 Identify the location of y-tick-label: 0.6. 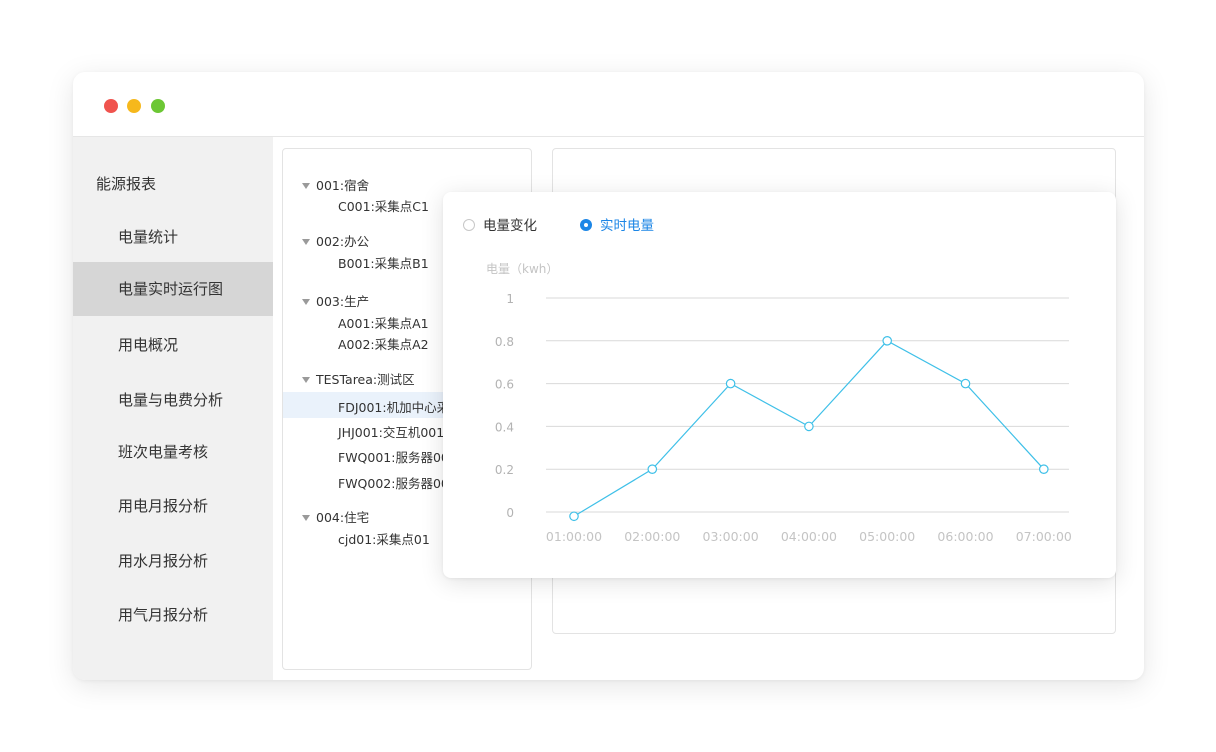
(504, 385).